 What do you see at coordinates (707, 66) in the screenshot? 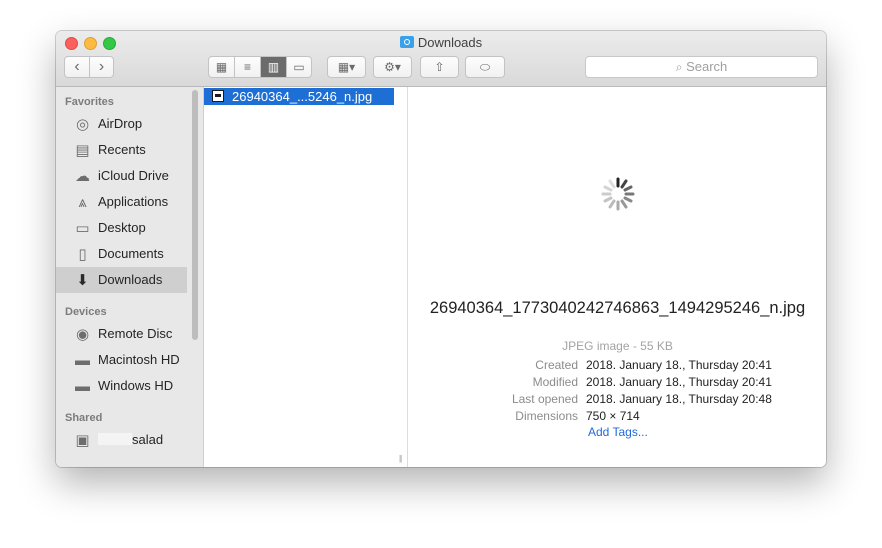
I see `search-placeholder: Search` at bounding box center [707, 66].